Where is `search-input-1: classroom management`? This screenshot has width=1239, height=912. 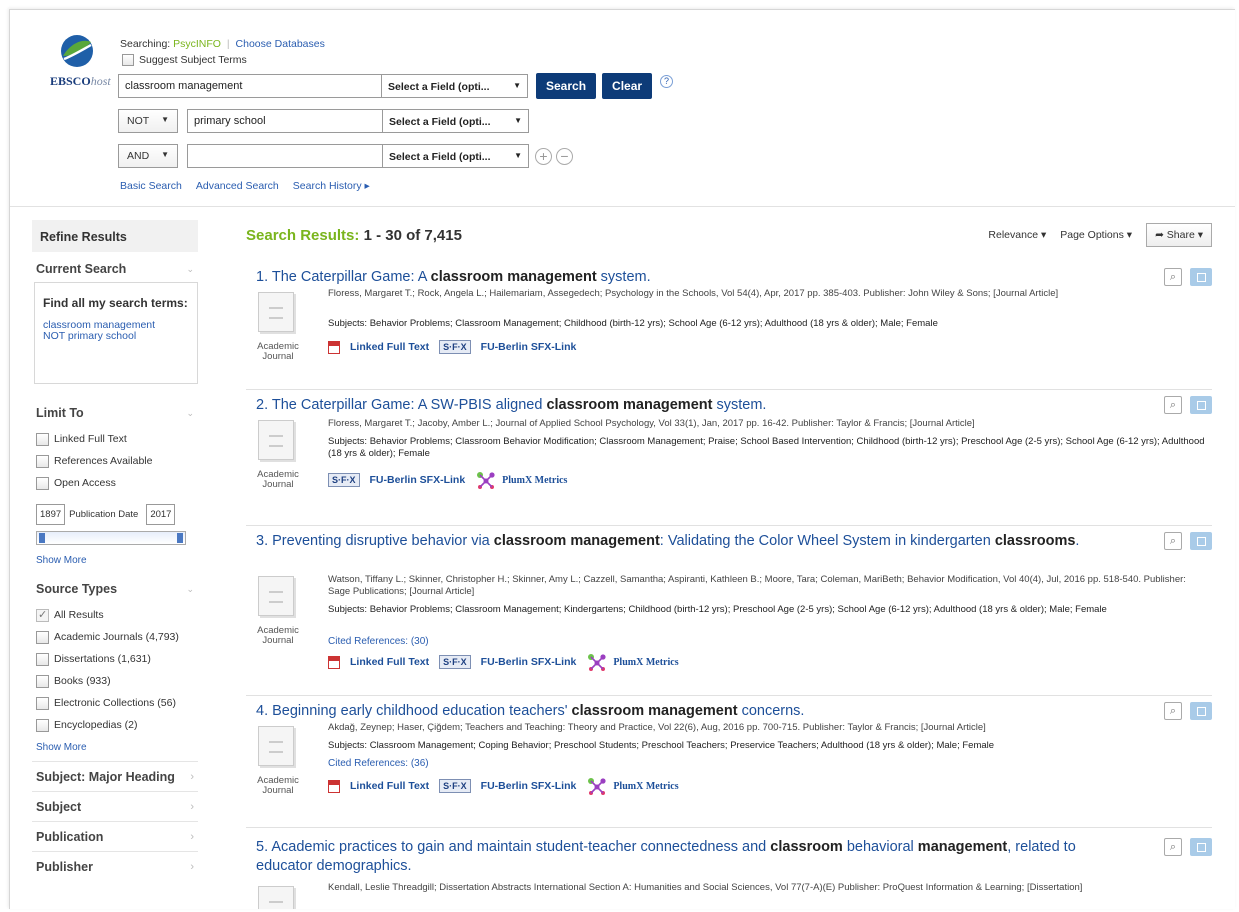 search-input-1: classroom management is located at coordinates (250, 86).